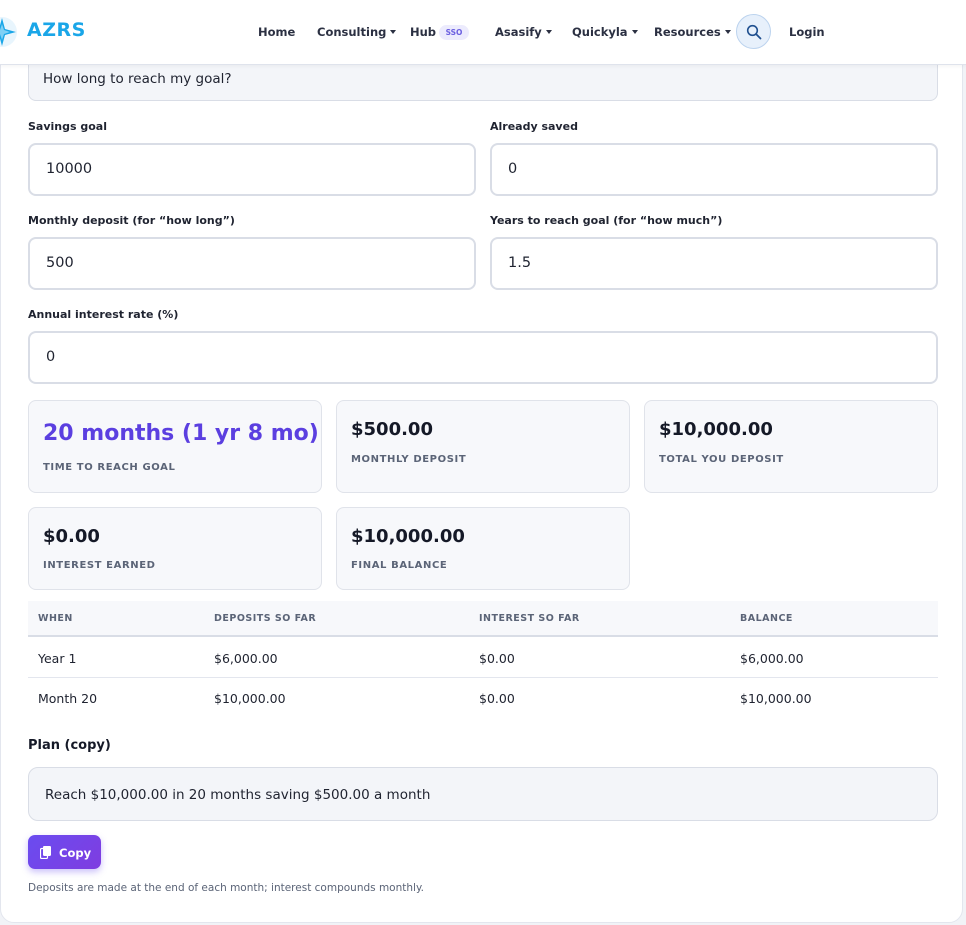 This screenshot has height=925, width=966. I want to click on stat-final-balance-value: $10,000.00, so click(408, 536).